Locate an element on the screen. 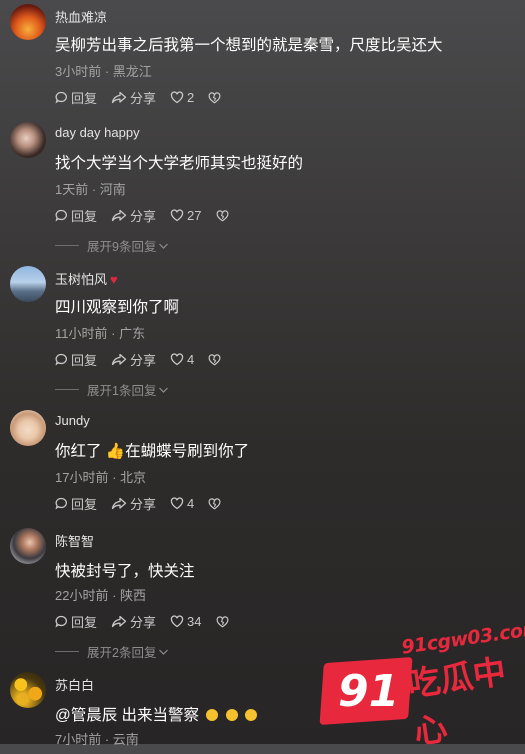 The image size is (525, 754). comment-meta: 7小时前 · 云南 is located at coordinates (97, 739).